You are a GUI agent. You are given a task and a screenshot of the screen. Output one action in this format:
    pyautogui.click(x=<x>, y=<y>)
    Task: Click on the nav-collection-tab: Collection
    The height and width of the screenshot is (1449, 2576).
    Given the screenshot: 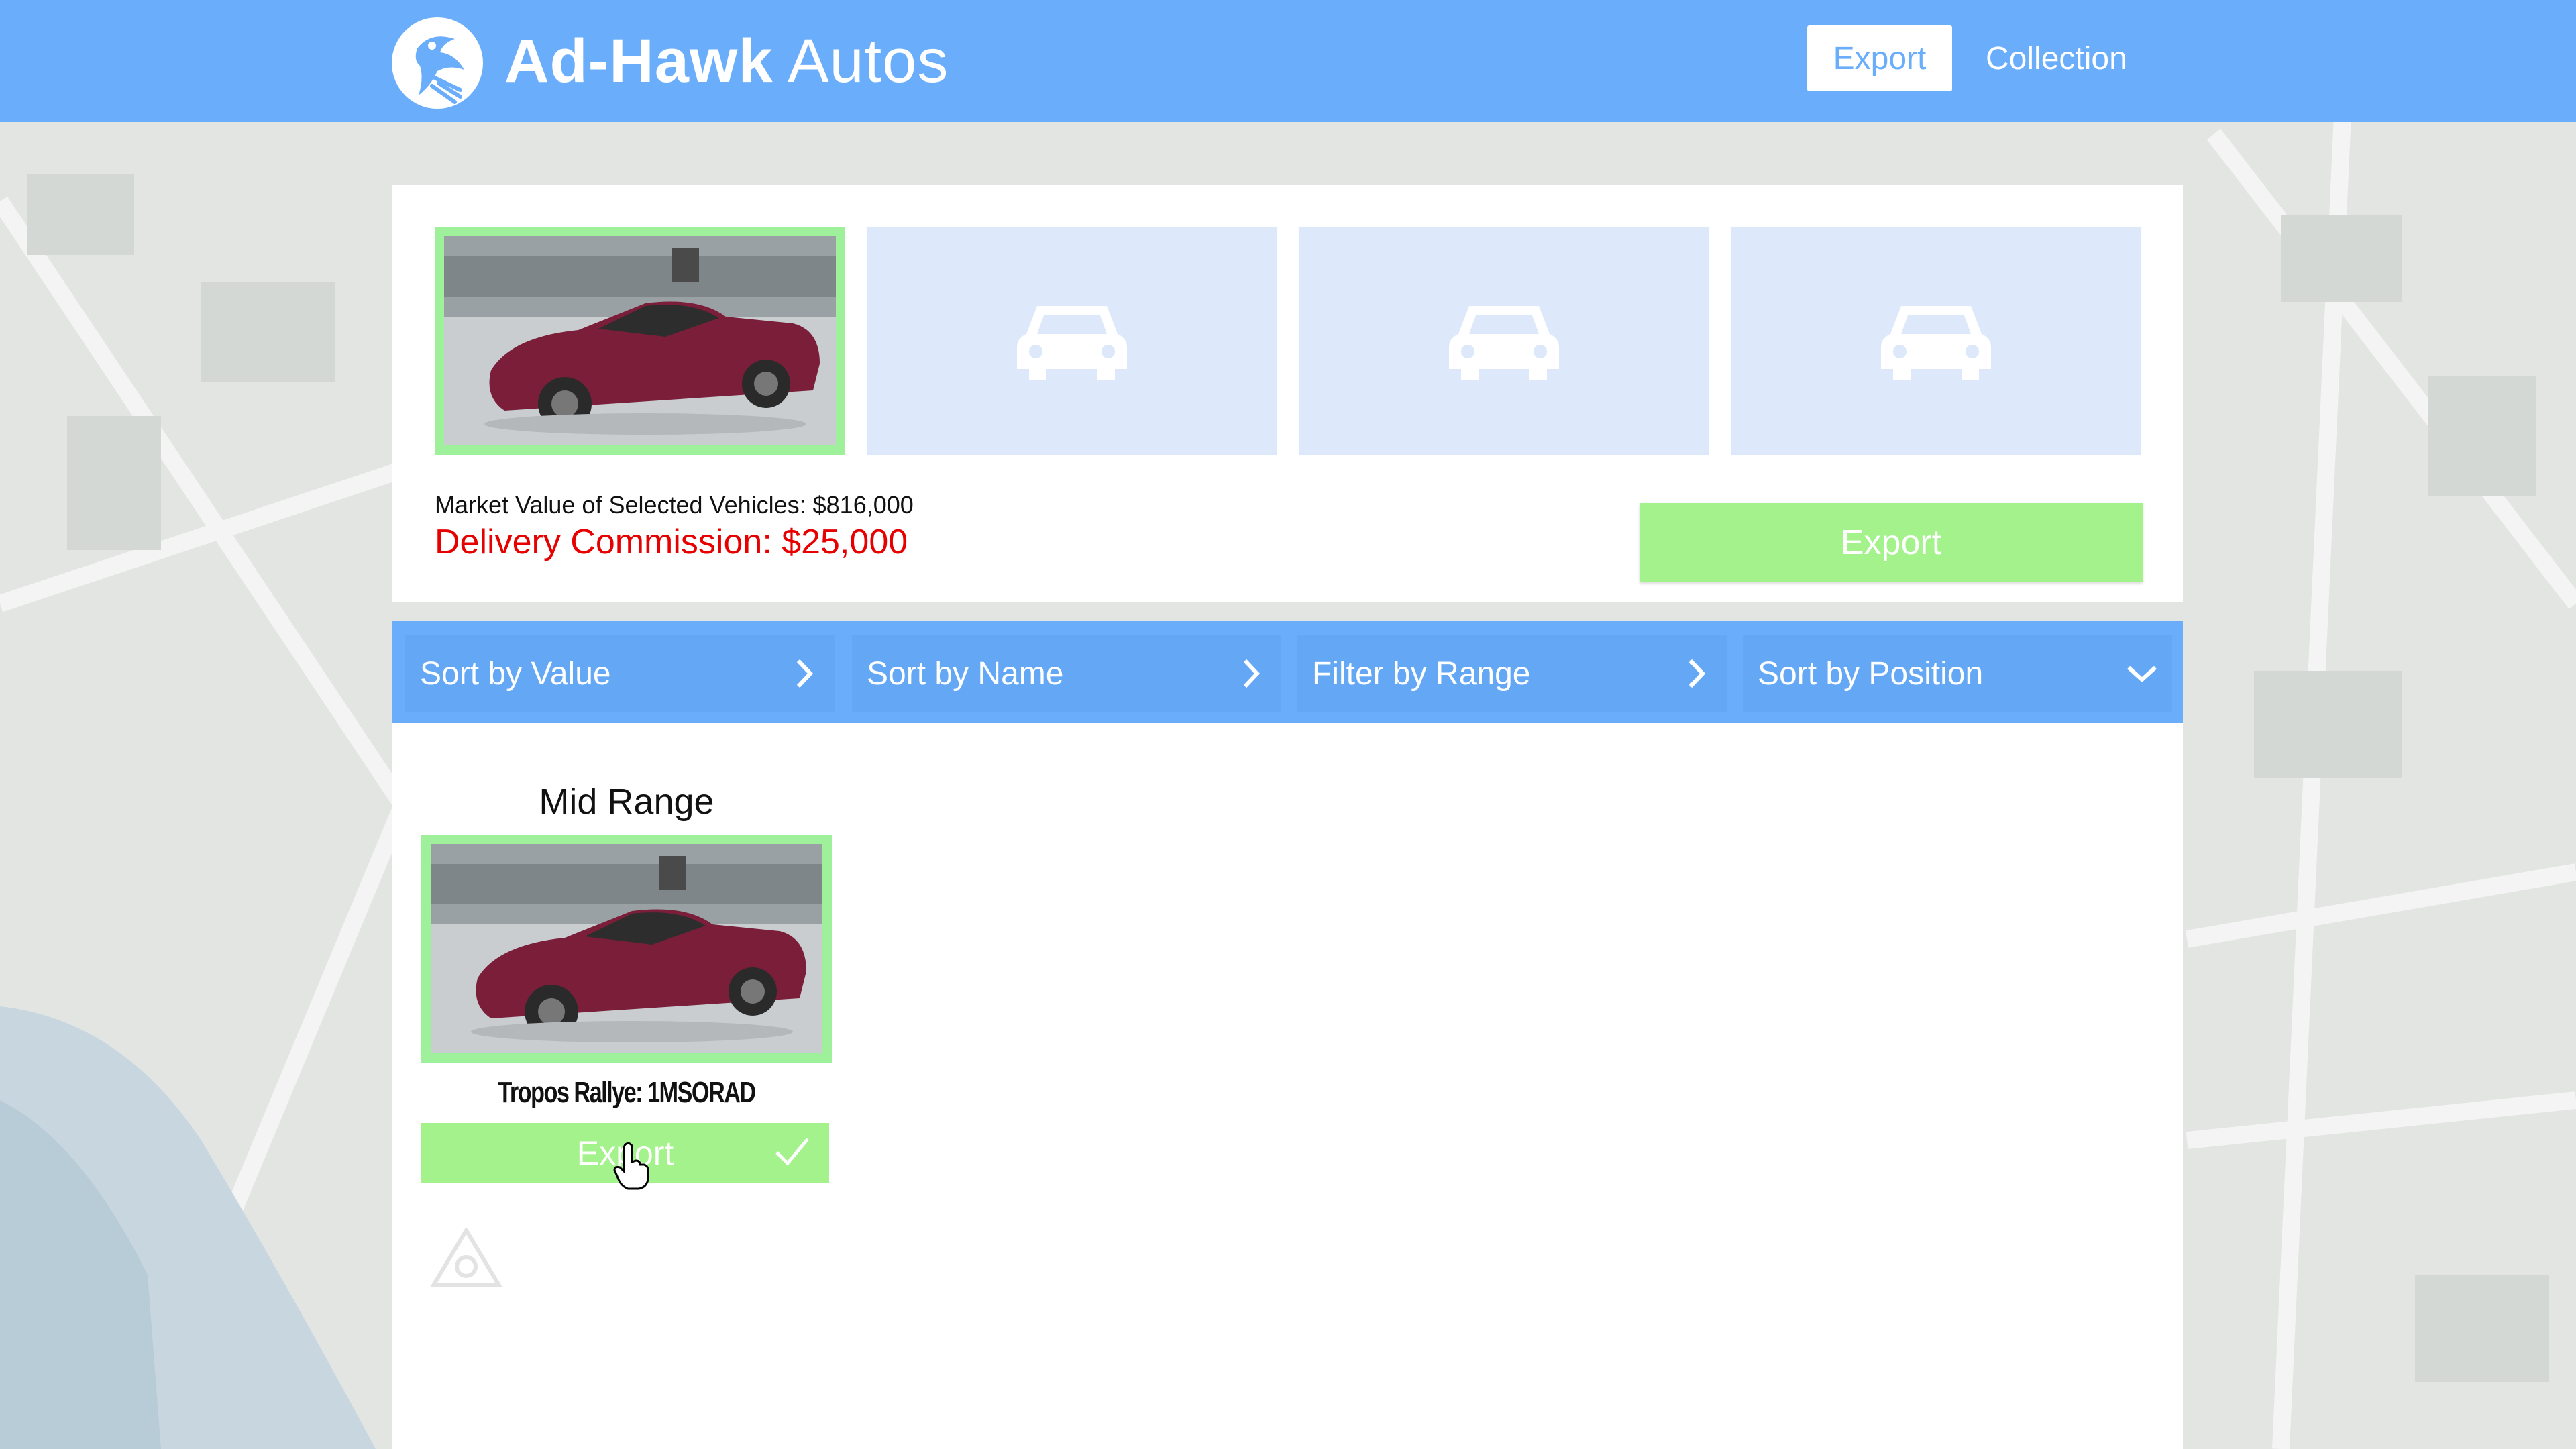 What is the action you would take?
    pyautogui.click(x=2056, y=58)
    